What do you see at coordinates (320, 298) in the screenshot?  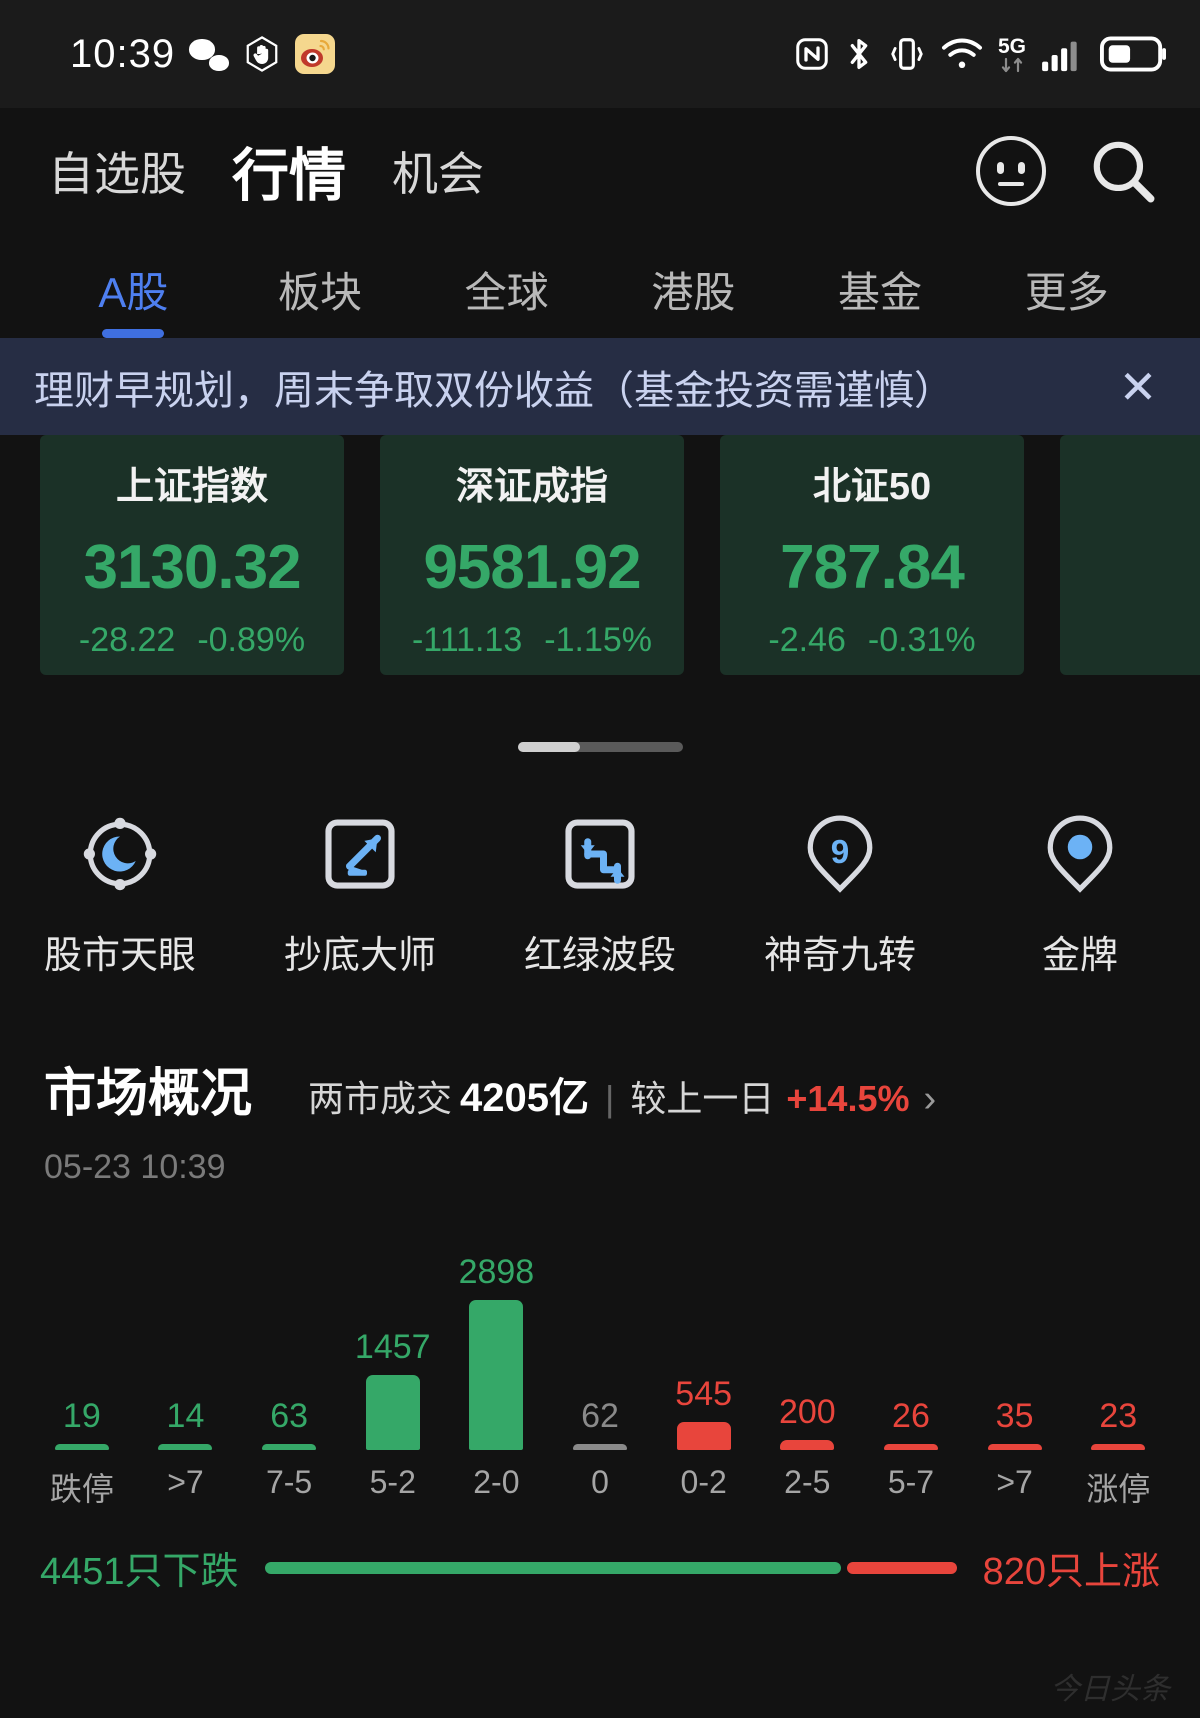 I see `tab-sectors: 板块` at bounding box center [320, 298].